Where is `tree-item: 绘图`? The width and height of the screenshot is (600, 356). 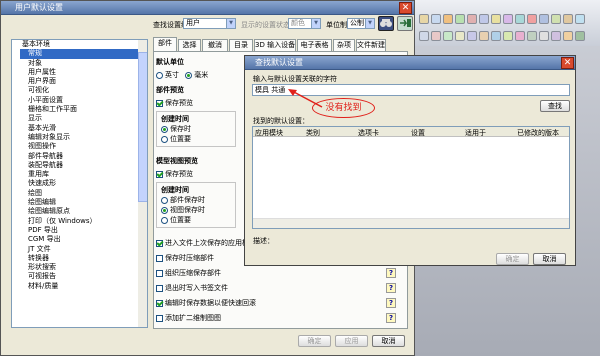 tree-item: 绘图 is located at coordinates (83, 193).